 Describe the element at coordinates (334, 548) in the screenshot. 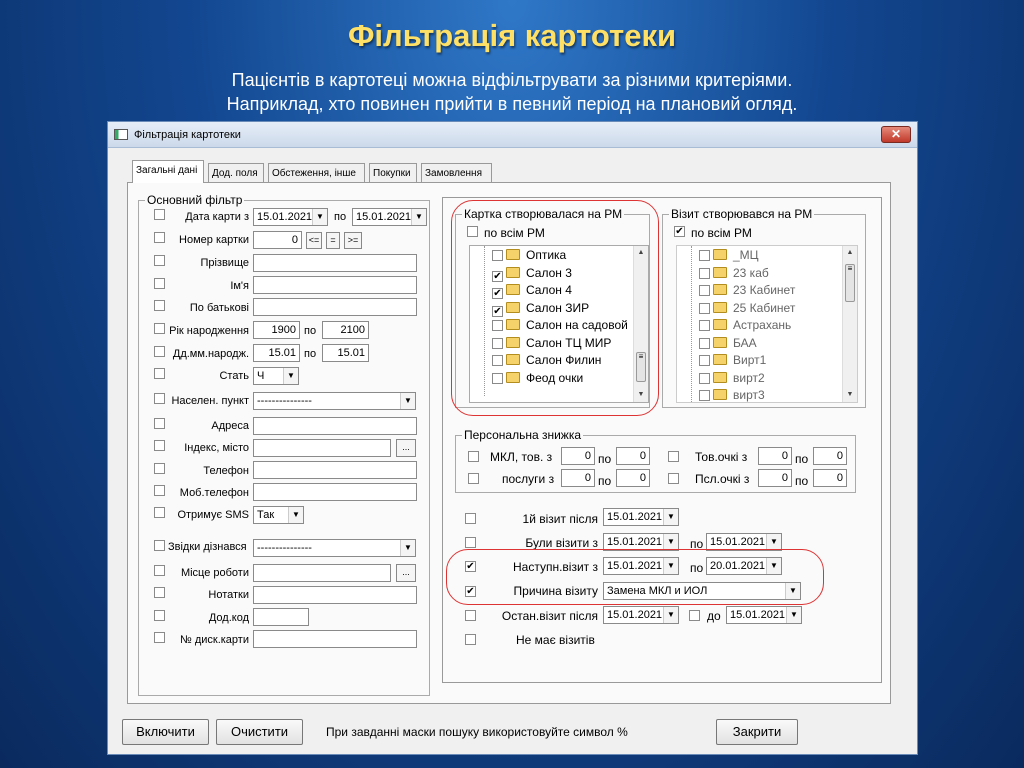

I see `source-select: --------------- ▼` at that location.